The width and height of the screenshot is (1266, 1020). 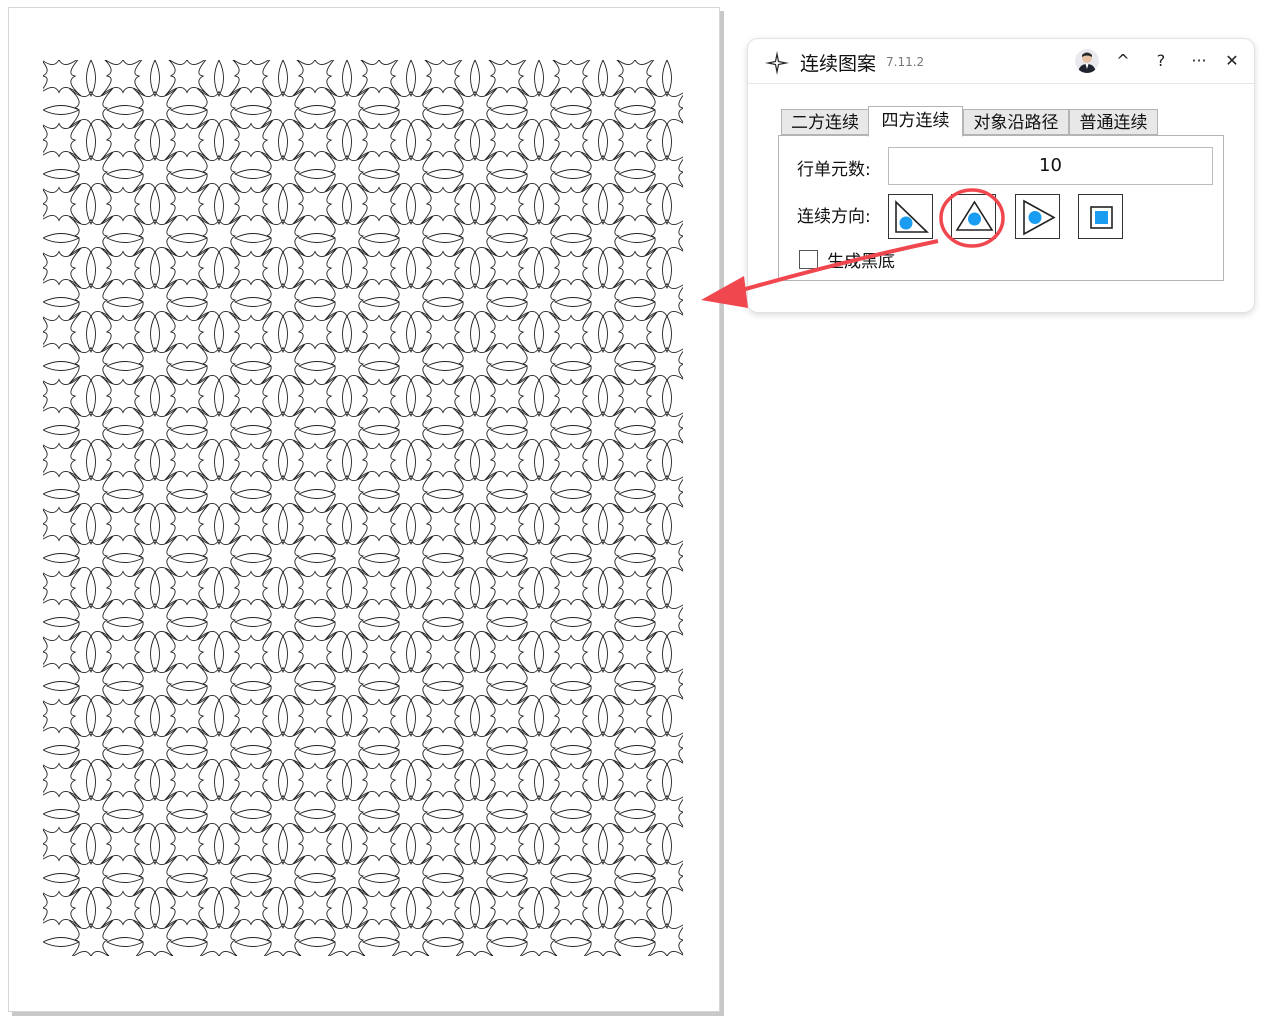 I want to click on black-bg-label: 生成黑底, so click(x=861, y=262).